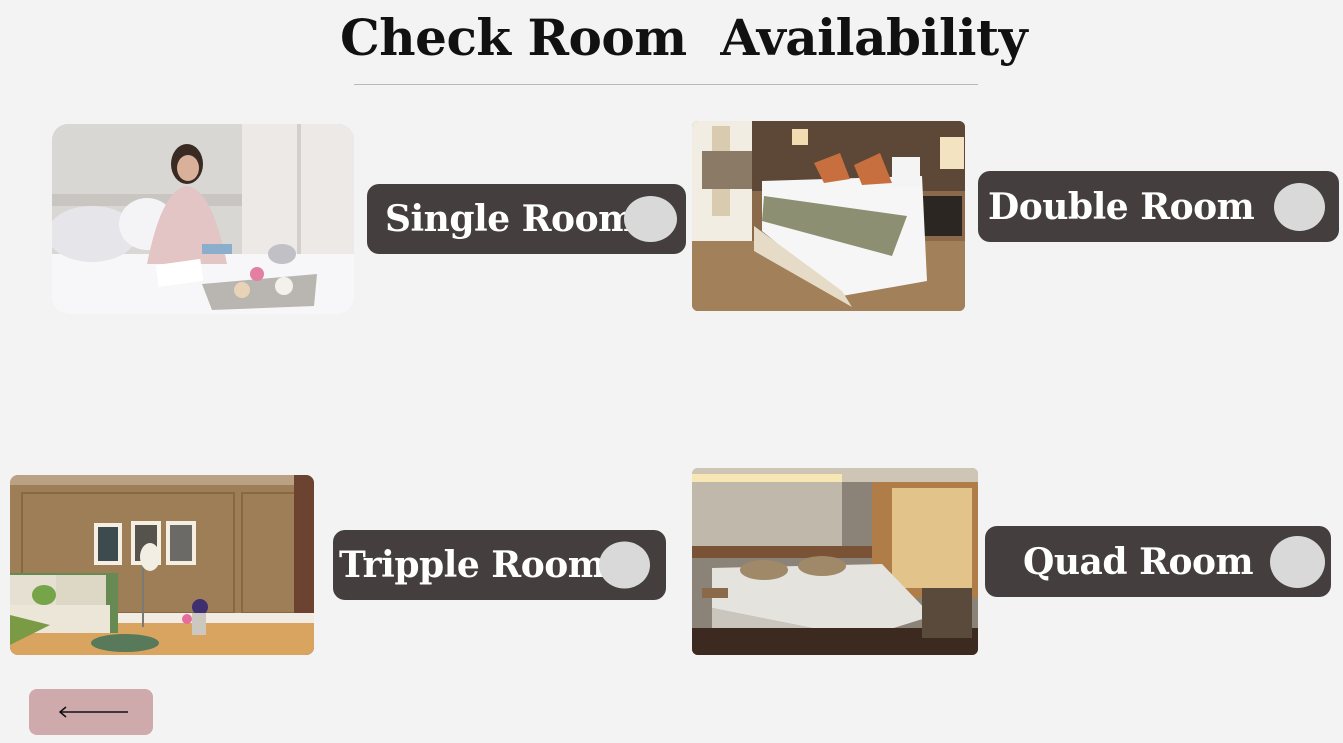 The height and width of the screenshot is (743, 1343). I want to click on single-room-photo, so click(203, 219).